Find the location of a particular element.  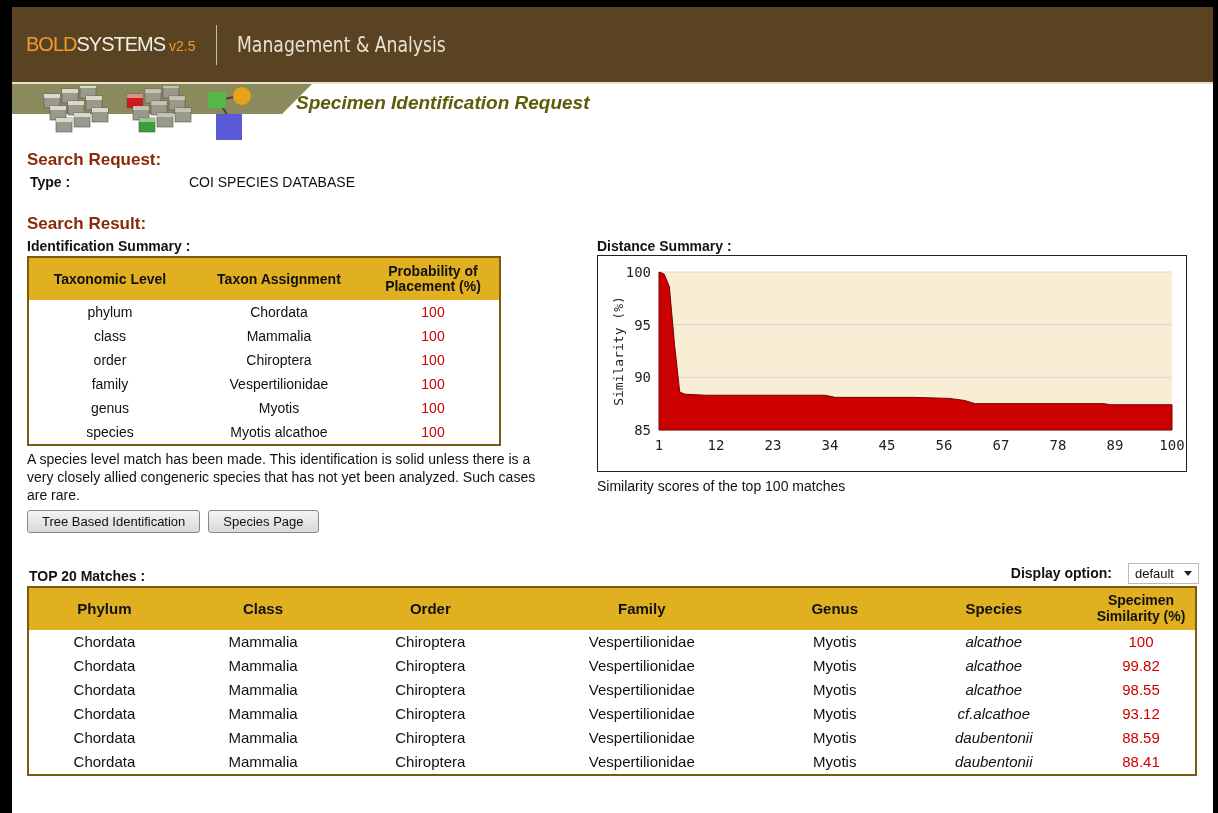

table-cell: genus is located at coordinates (109, 408).